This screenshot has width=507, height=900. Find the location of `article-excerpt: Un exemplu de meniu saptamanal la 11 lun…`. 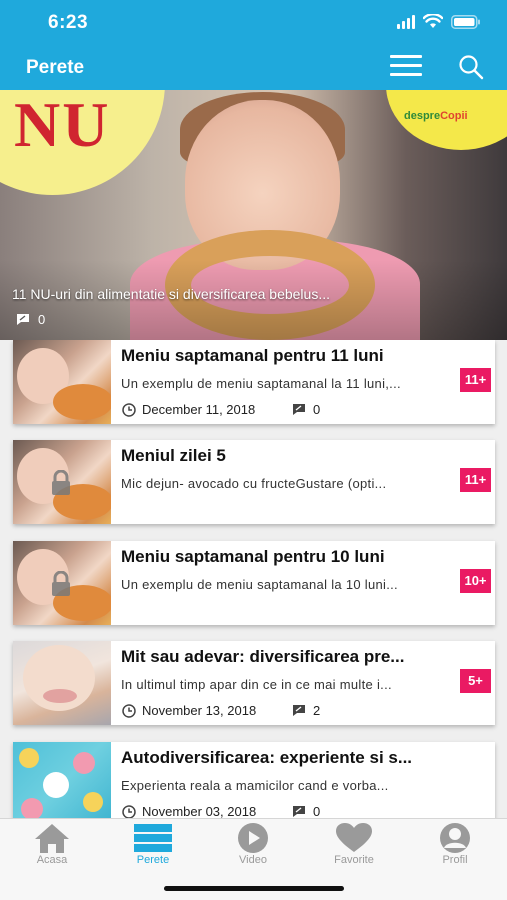

article-excerpt: Un exemplu de meniu saptamanal la 11 lun… is located at coordinates (261, 383).